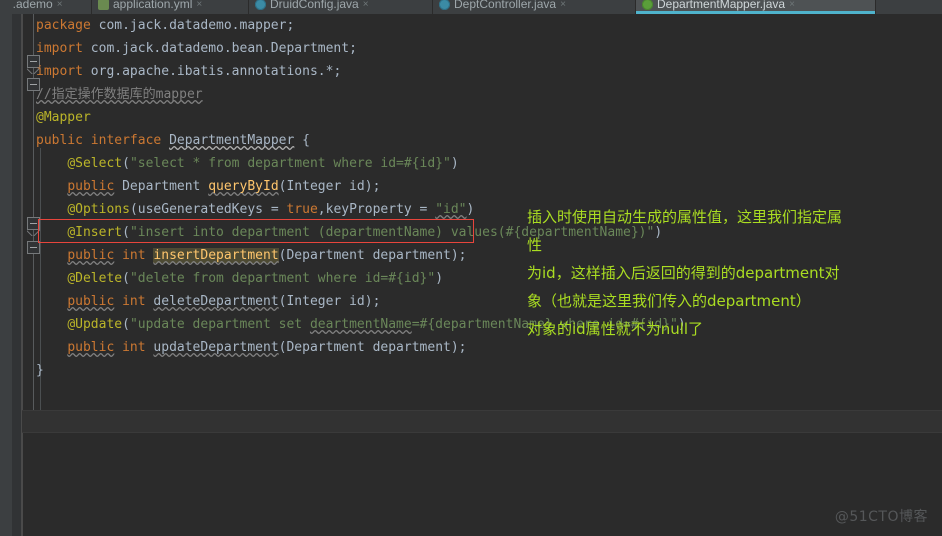 The height and width of the screenshot is (536, 942). I want to click on annotation-line-3a: 为, so click(535, 273).